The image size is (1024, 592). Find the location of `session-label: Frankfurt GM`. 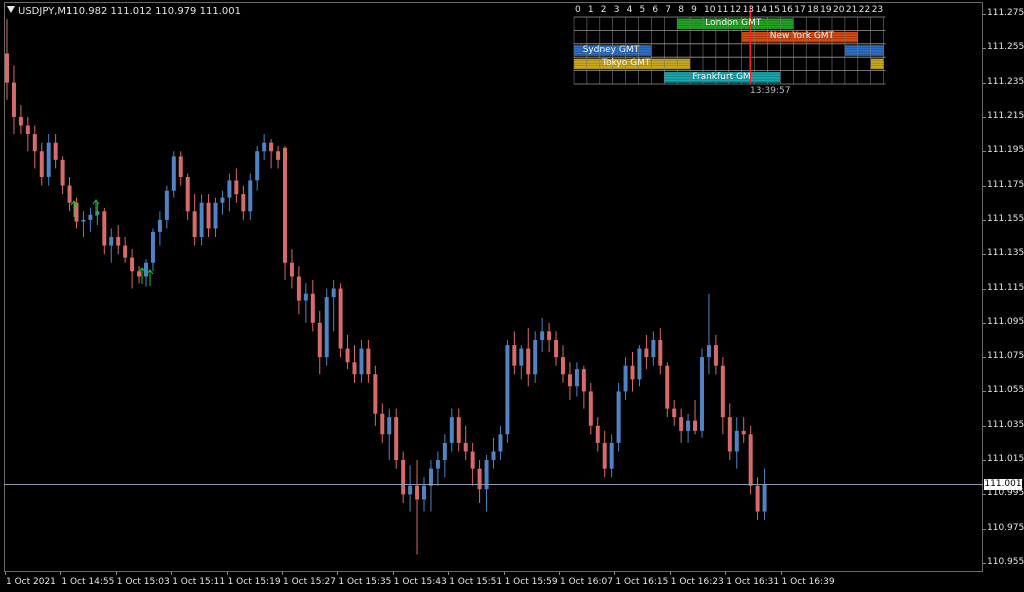

session-label: Frankfurt GM is located at coordinates (721, 76).